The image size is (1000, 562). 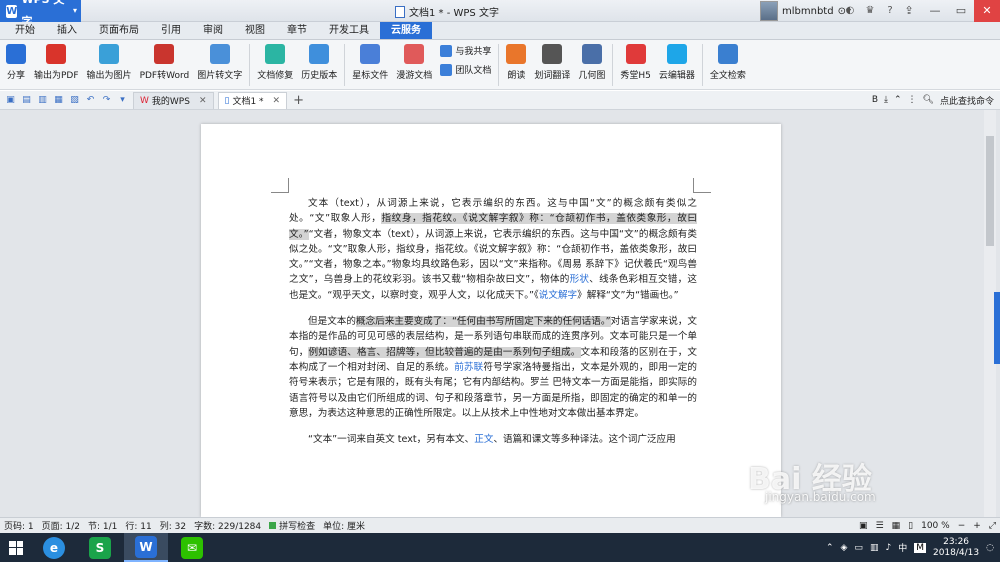 What do you see at coordinates (977, 526) in the screenshot?
I see `zoom-in-button: +` at bounding box center [977, 526].